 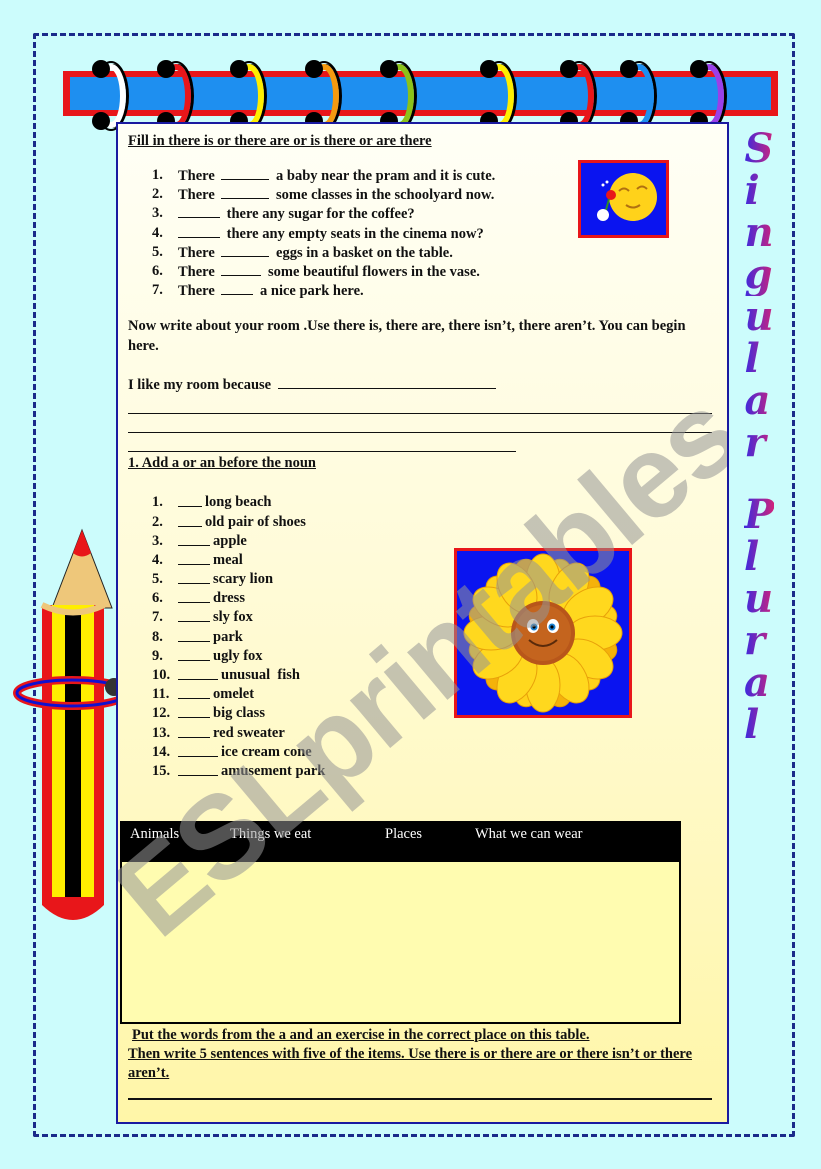 I want to click on item-text: There eggs in a basket on the table., so click(x=315, y=252).